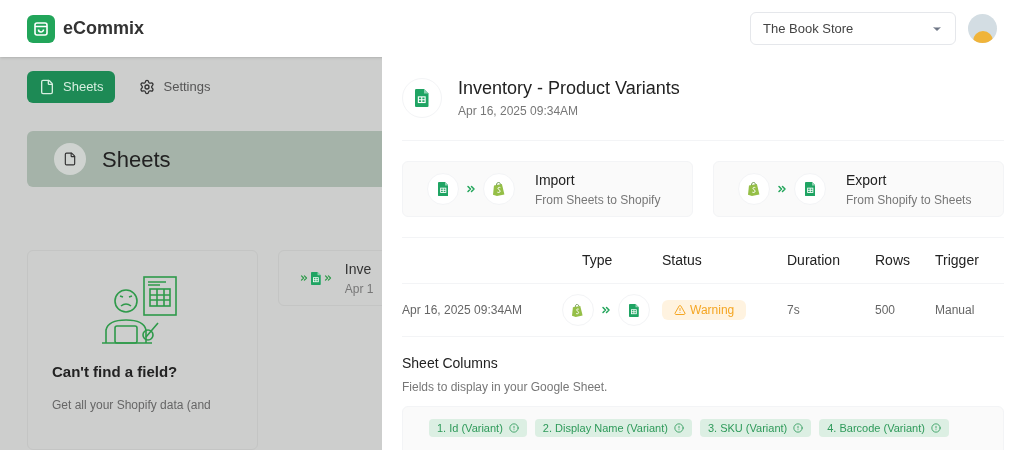 The height and width of the screenshot is (450, 1024). Describe the element at coordinates (794, 310) in the screenshot. I see `table-cell-text: 7s` at that location.